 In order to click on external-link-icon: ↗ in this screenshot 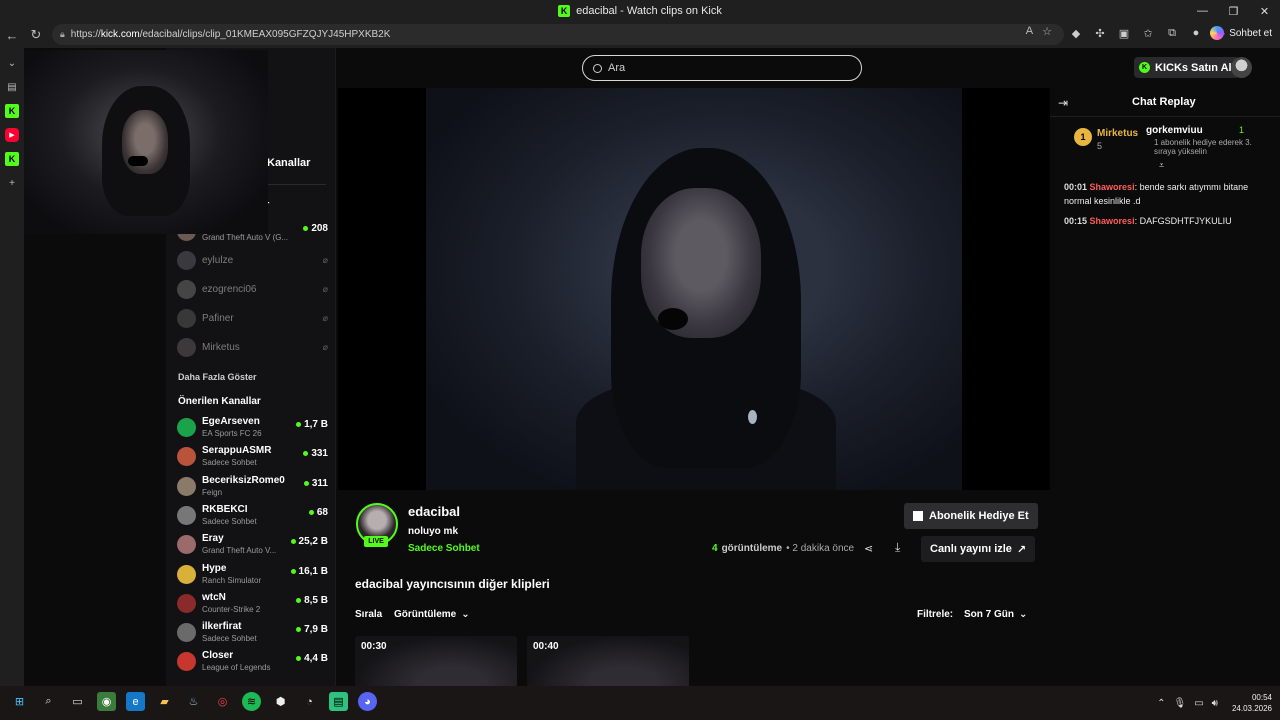, I will do `click(1021, 549)`.